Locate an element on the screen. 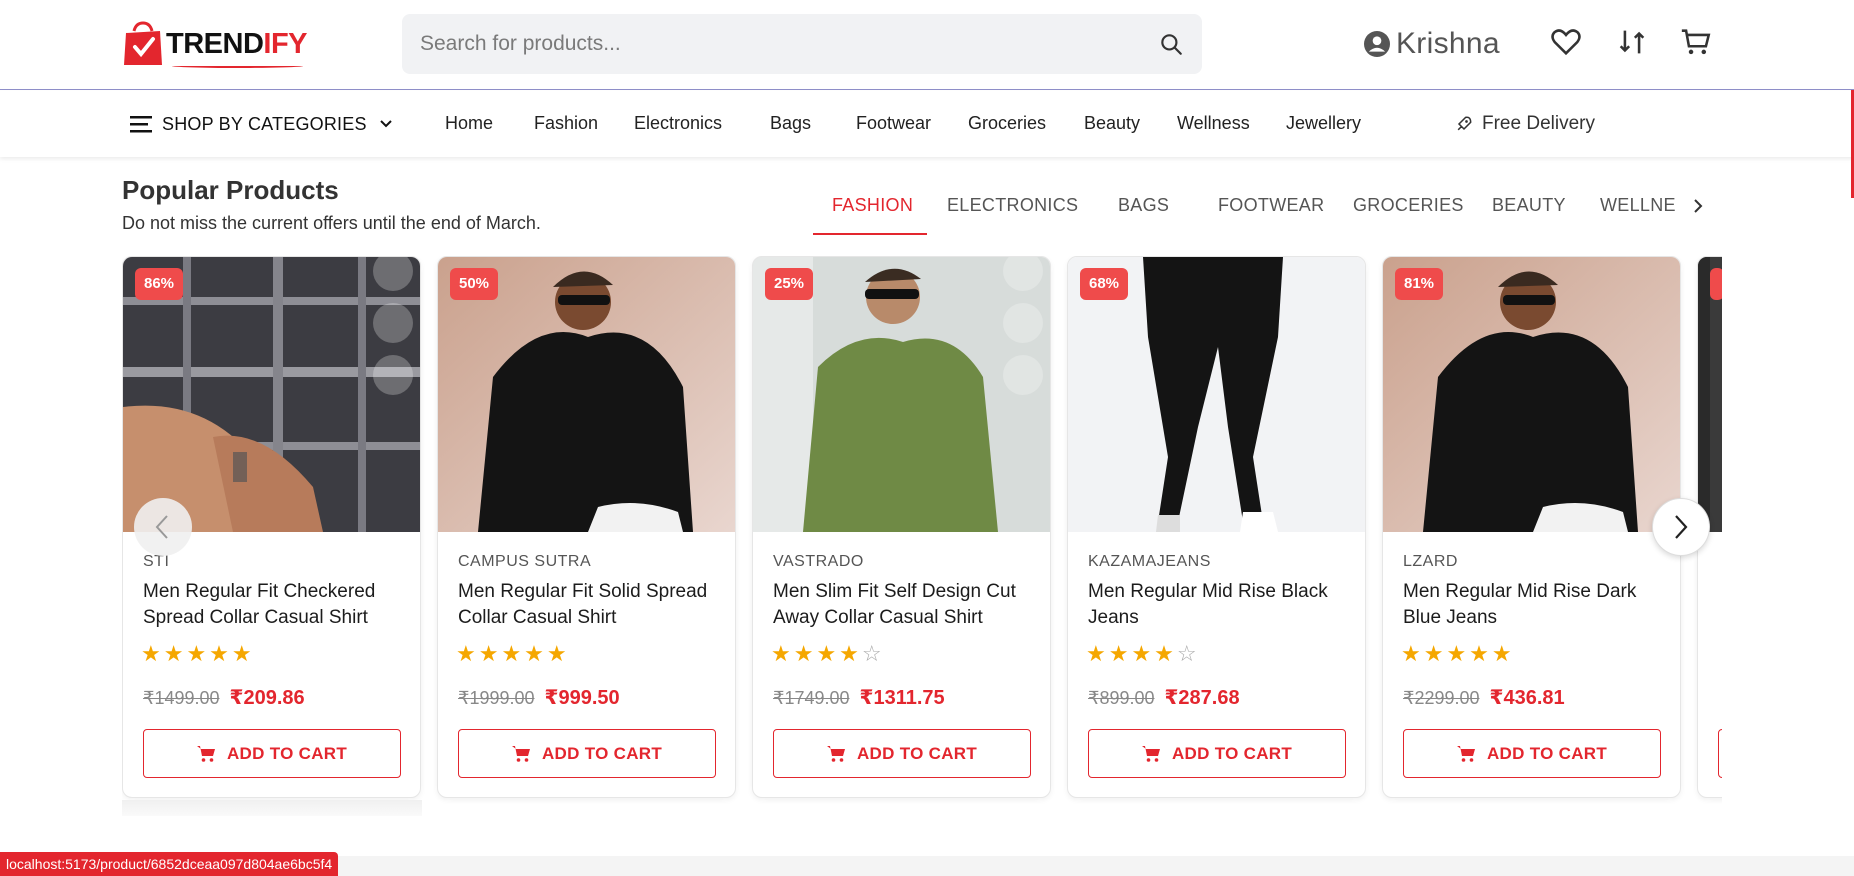 This screenshot has width=1854, height=876. discount-badge: 86% is located at coordinates (159, 284).